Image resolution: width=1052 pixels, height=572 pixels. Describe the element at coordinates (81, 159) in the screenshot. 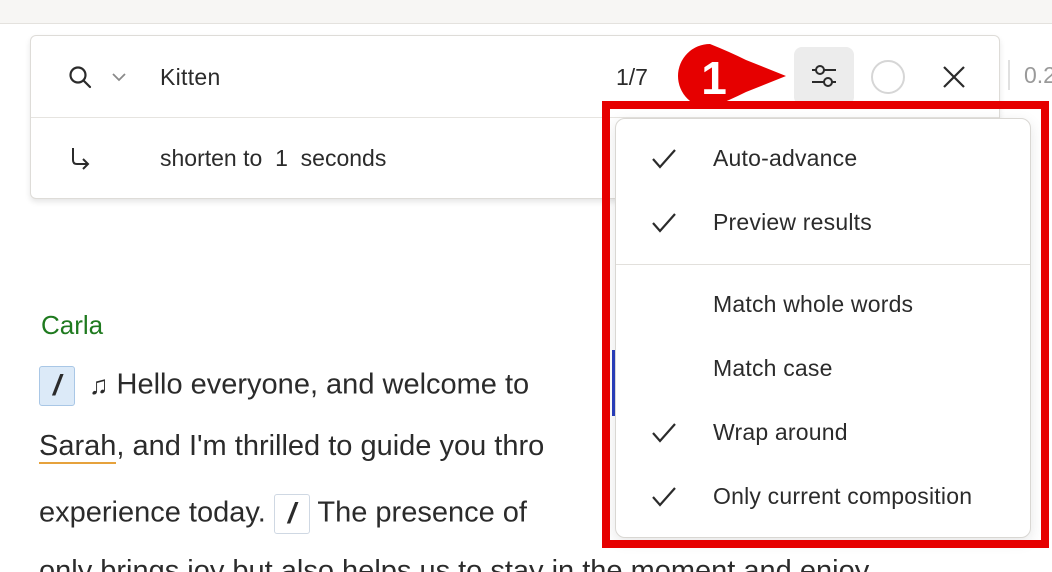

I see `arrow-turn-down-right-icon` at that location.